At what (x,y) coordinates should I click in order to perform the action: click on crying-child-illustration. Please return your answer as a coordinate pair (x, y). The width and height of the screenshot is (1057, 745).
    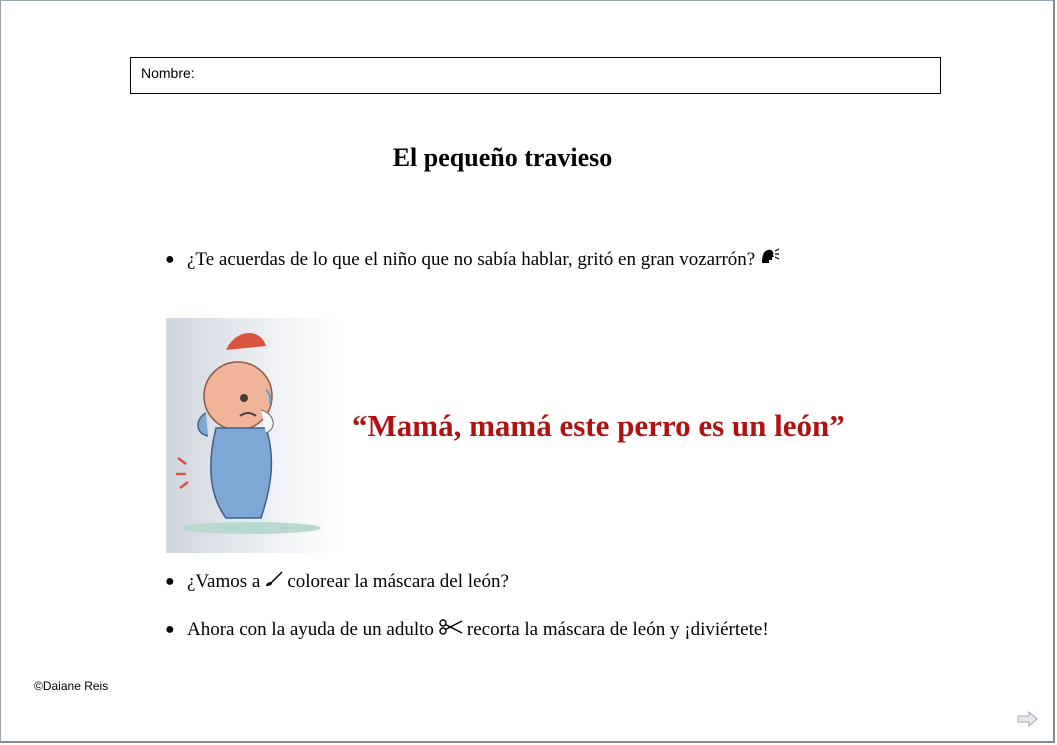
    Looking at the image, I should click on (254, 435).